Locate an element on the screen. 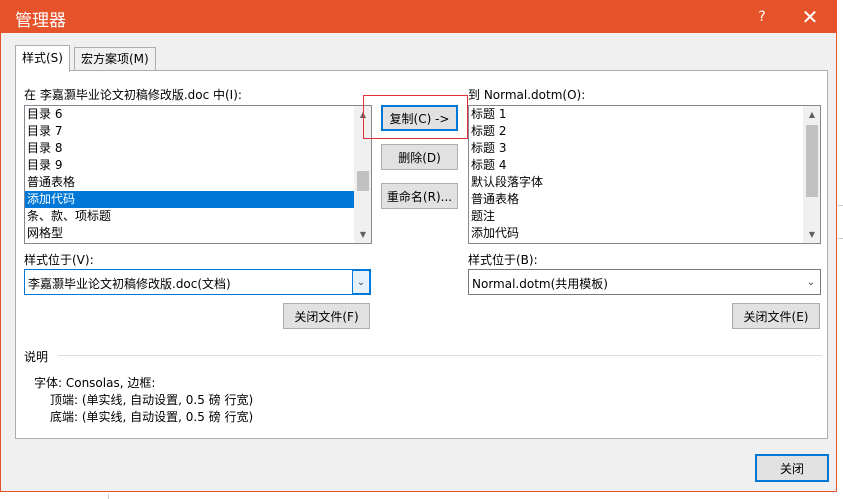 The image size is (843, 499). right-styles-in-label: 样式位于(B): is located at coordinates (503, 260).